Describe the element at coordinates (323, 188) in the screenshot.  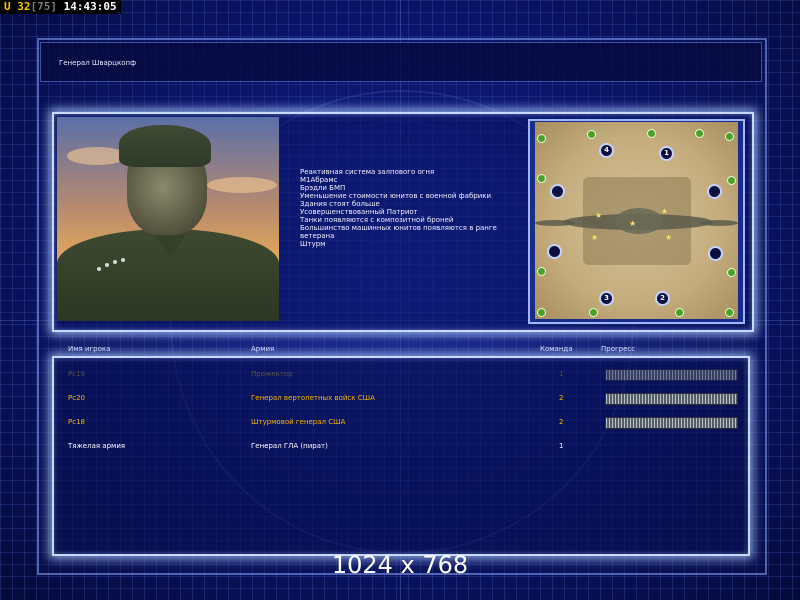
I see `feature-item: Брэдли БМП` at that location.